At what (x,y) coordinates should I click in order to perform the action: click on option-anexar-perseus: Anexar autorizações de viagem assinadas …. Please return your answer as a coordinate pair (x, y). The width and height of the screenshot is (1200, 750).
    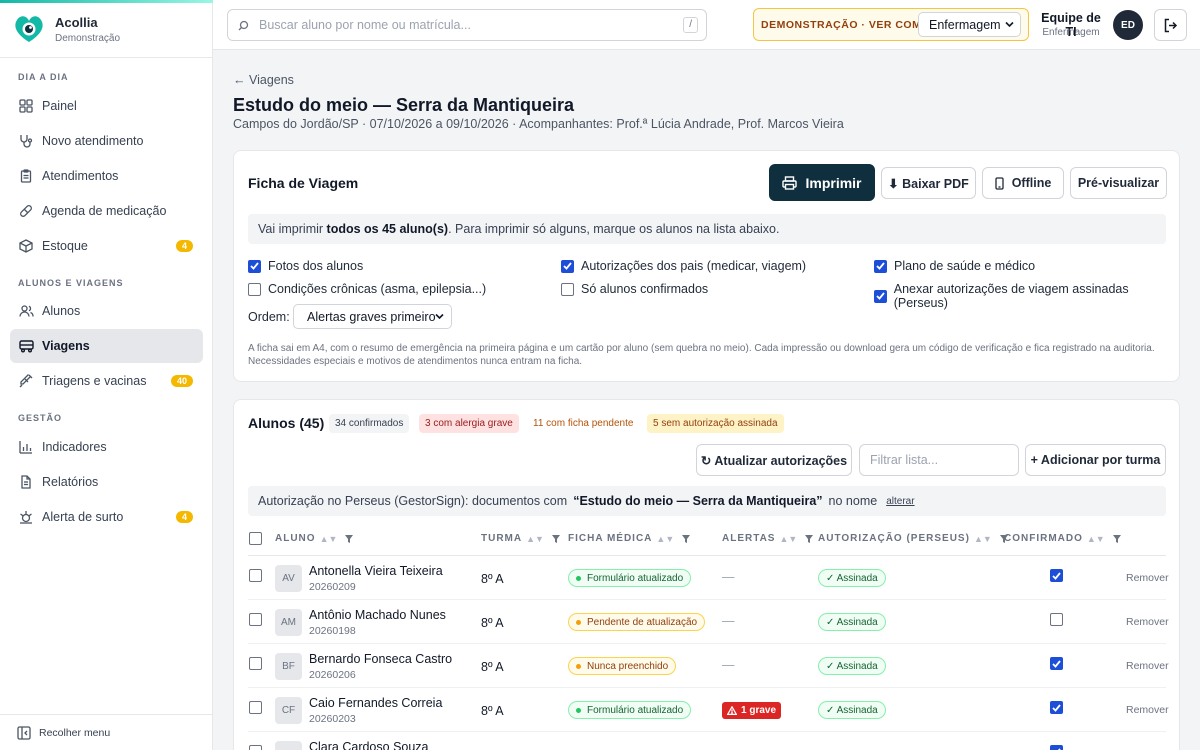
    Looking at the image, I should click on (1026, 296).